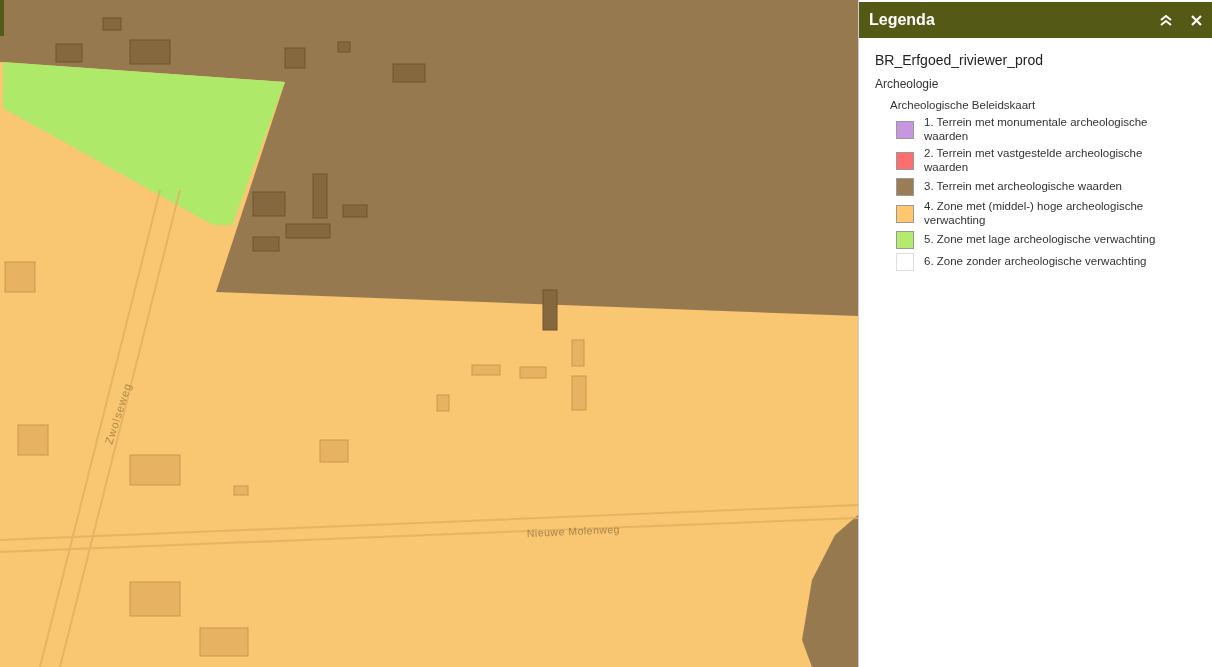 This screenshot has height=667, width=1212. Describe the element at coordinates (1034, 213) in the screenshot. I see `legend-label: 4. Zone met (middel-) hoge archeologische verwachting` at that location.